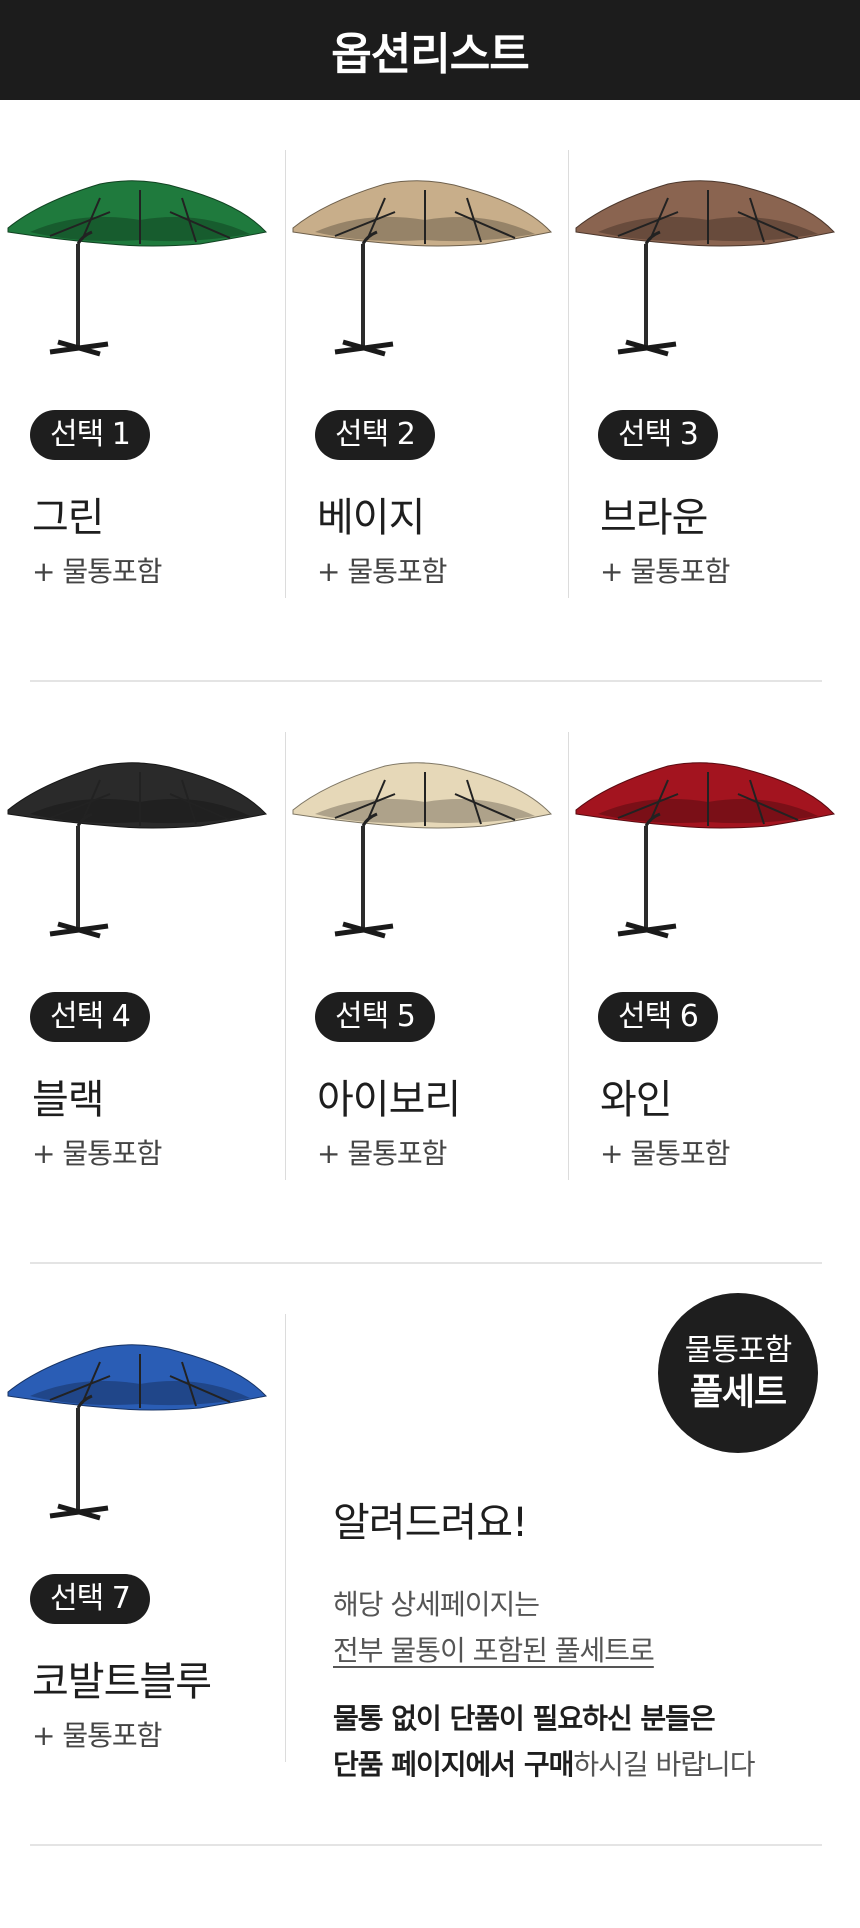 The width and height of the screenshot is (860, 1928). Describe the element at coordinates (90, 435) in the screenshot. I see `option-tag: 선택 1` at that location.